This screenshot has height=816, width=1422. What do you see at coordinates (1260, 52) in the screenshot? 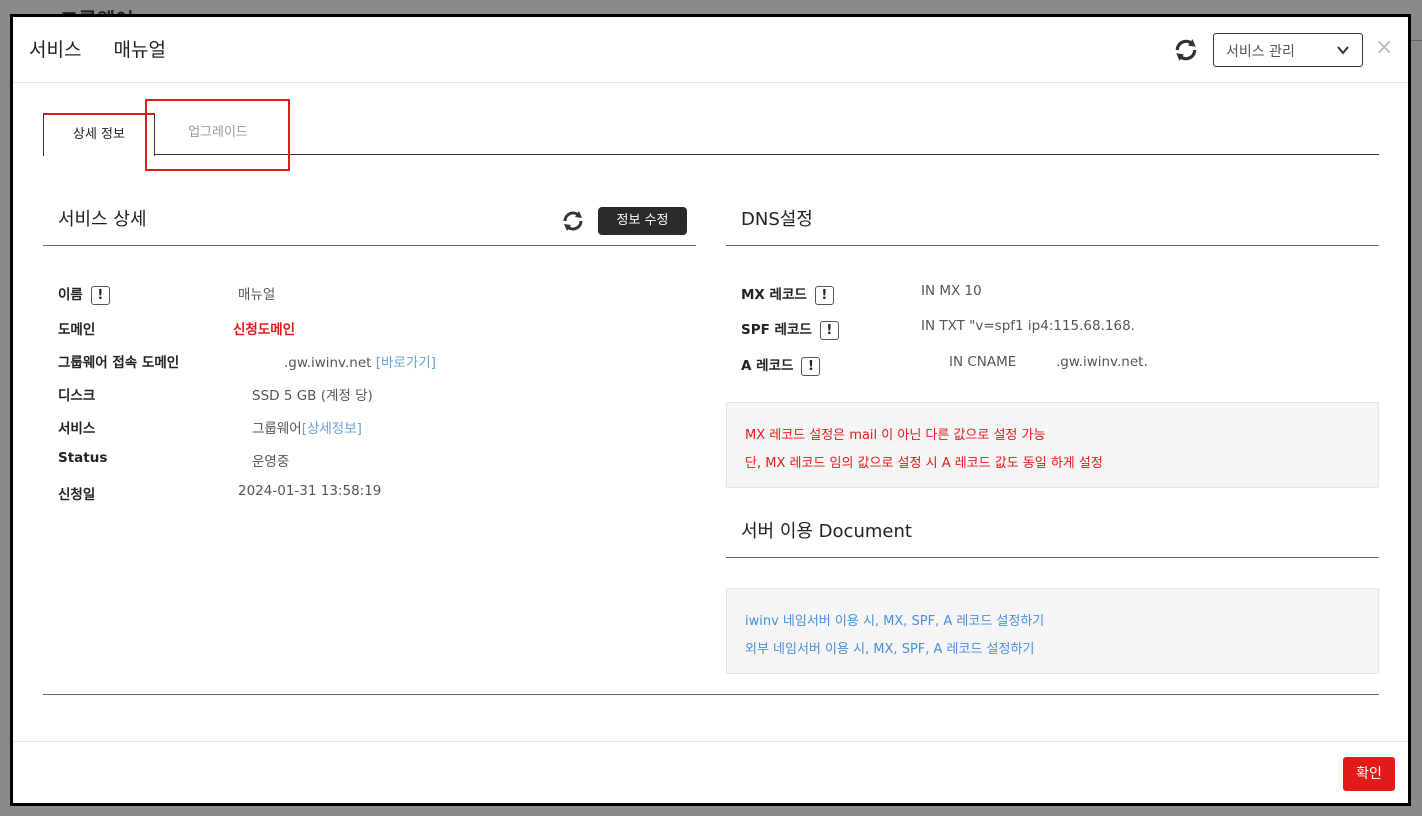
I see `service-manage-select-value: 서비스 관리` at bounding box center [1260, 52].